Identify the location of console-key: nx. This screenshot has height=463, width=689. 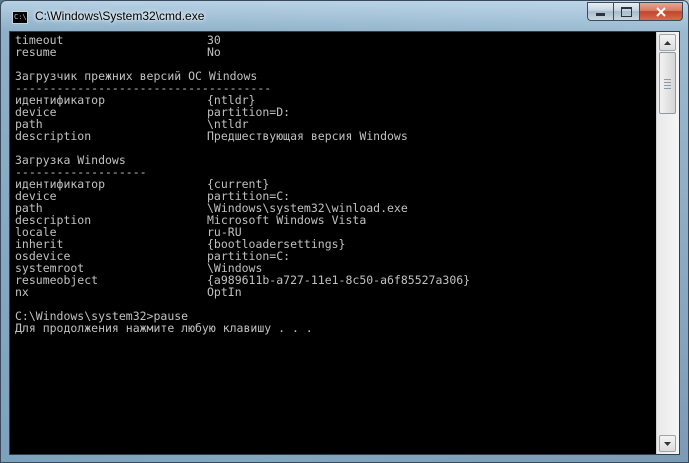
(22, 292).